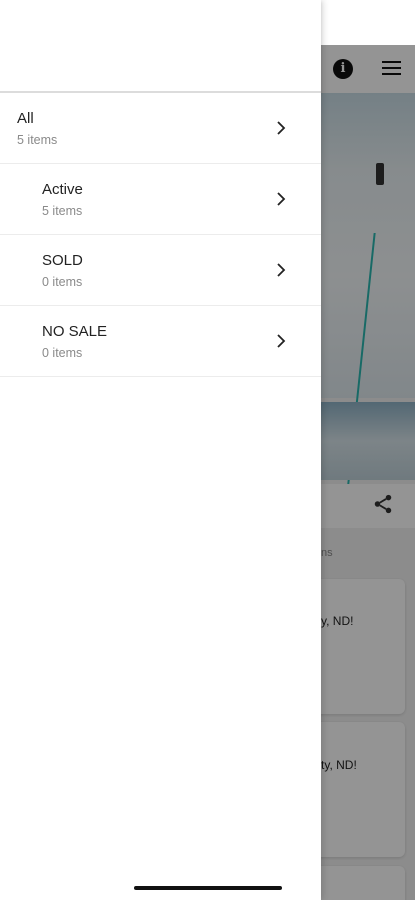 Image resolution: width=415 pixels, height=900 pixels. Describe the element at coordinates (160, 199) in the screenshot. I see `drawer-item-active: Active 5 items` at that location.